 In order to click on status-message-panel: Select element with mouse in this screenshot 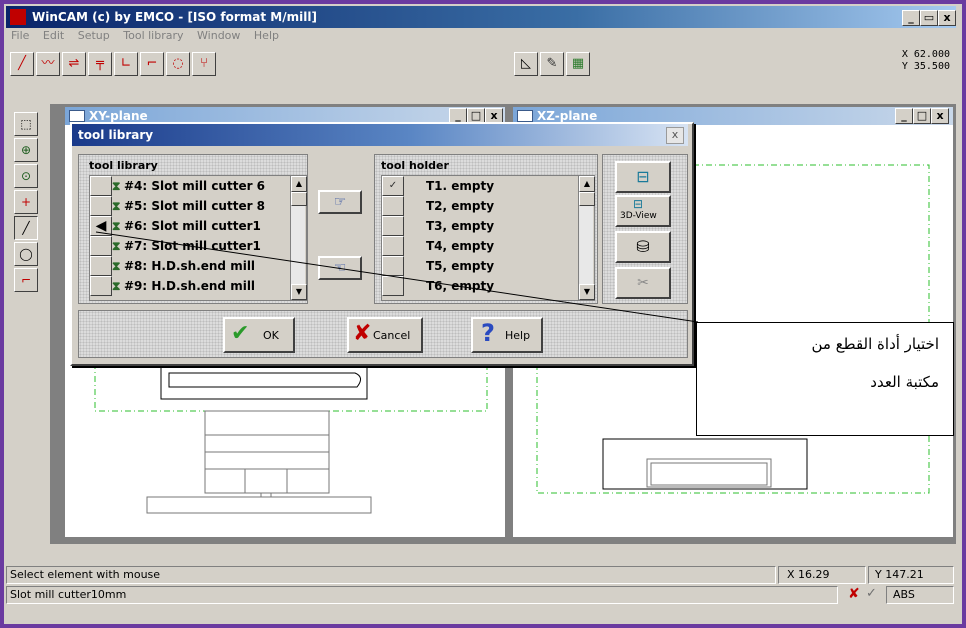, I will do `click(391, 575)`.